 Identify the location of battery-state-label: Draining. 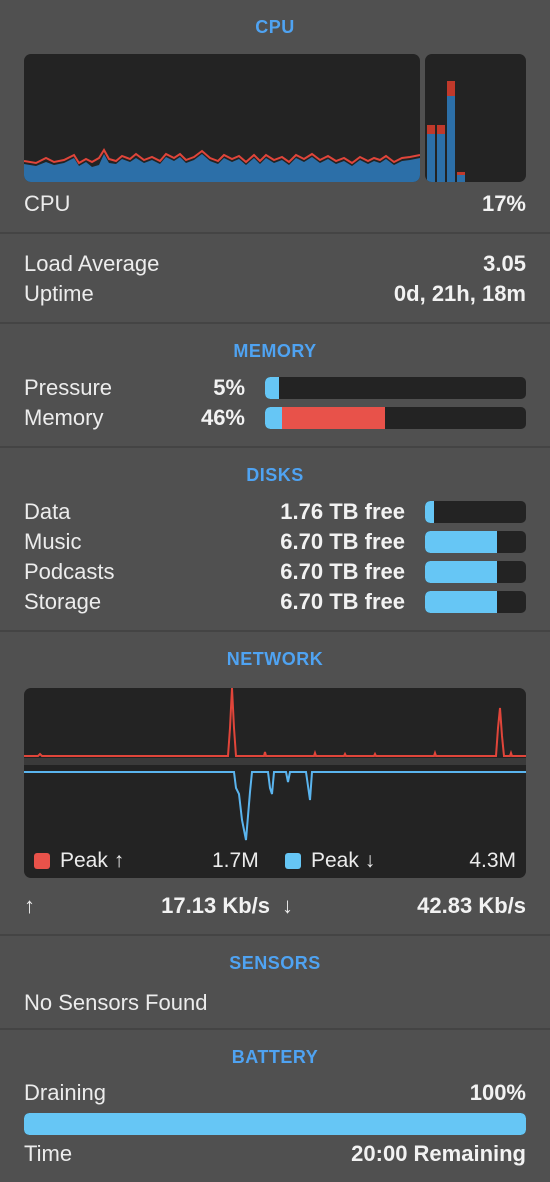
(65, 1092).